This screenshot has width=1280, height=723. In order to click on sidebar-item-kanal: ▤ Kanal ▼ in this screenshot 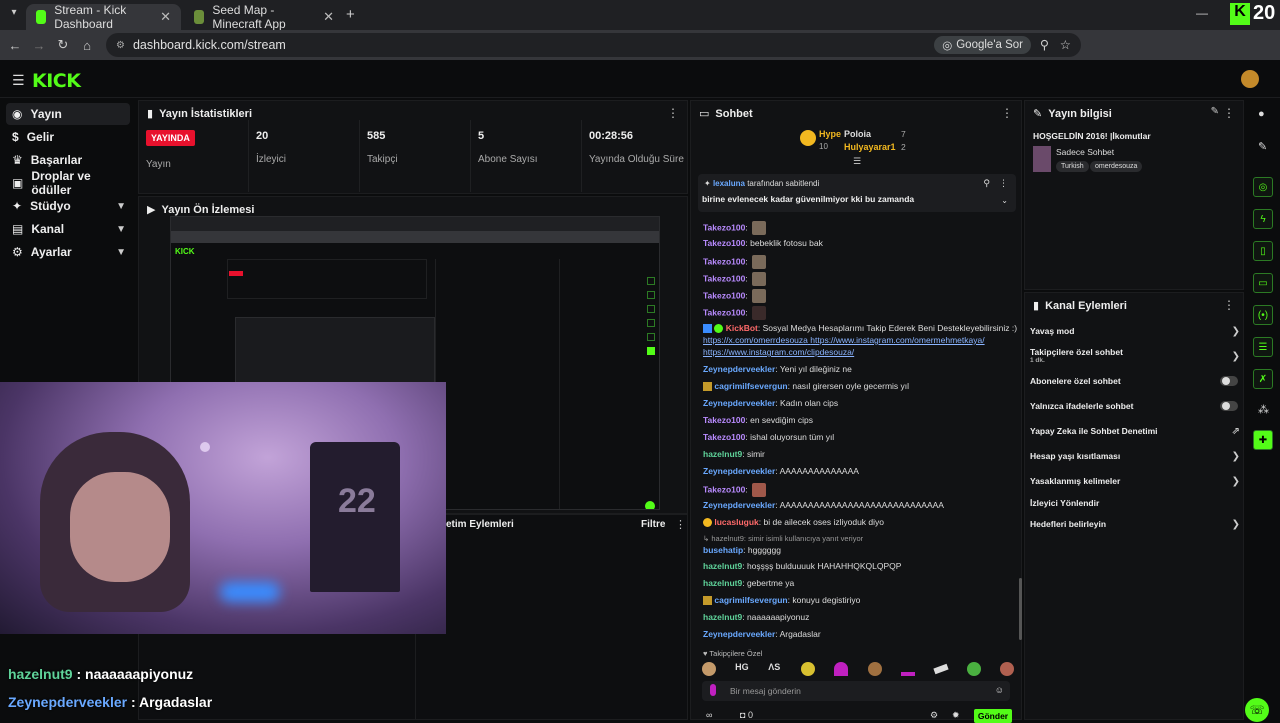, I will do `click(68, 229)`.